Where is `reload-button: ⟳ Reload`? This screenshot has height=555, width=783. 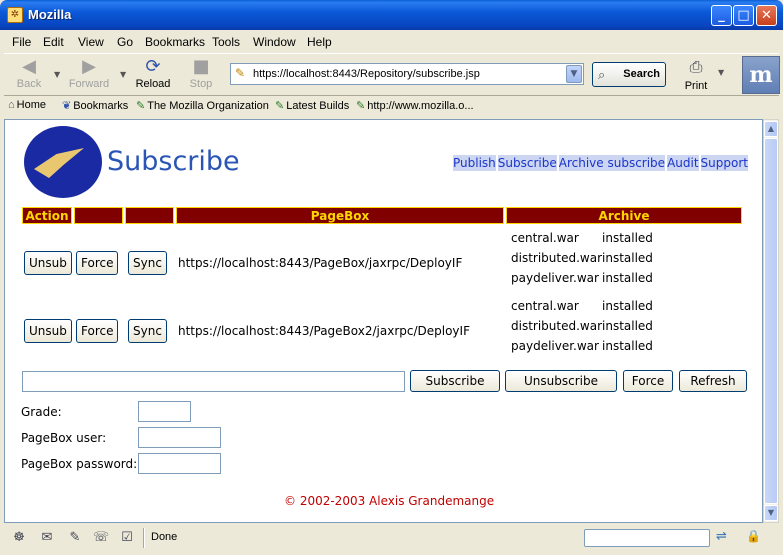 reload-button: ⟳ Reload is located at coordinates (153, 75).